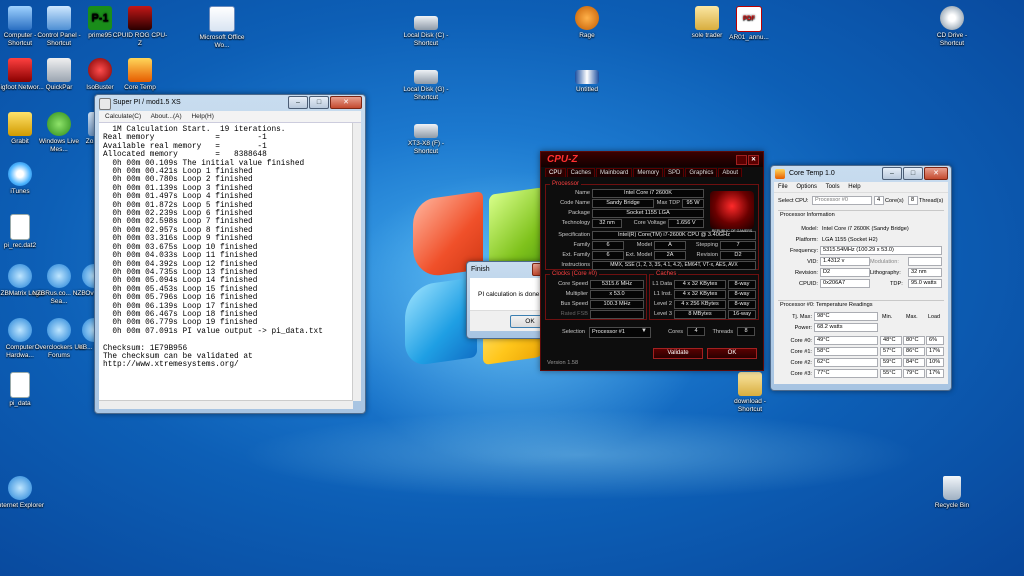 This screenshot has width=1024, height=576. Describe the element at coordinates (555, 172) in the screenshot. I see `tab-cpu: CPU` at that location.